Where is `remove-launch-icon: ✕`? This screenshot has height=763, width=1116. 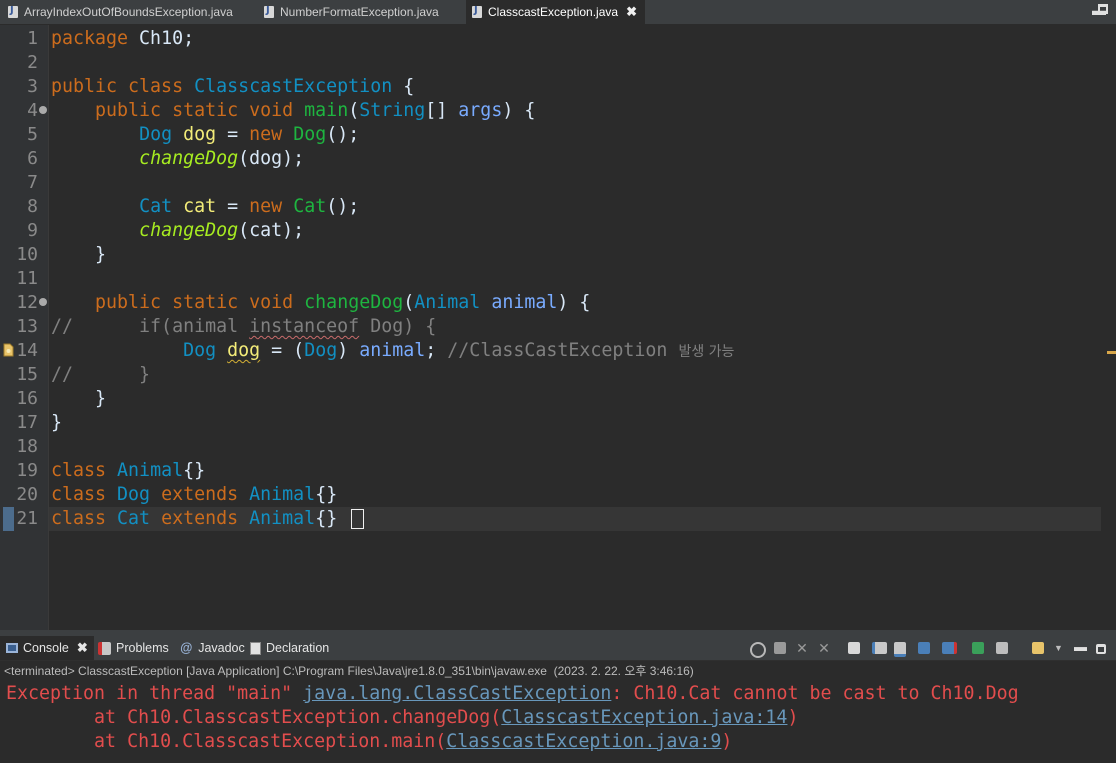
remove-launch-icon: ✕ is located at coordinates (802, 648).